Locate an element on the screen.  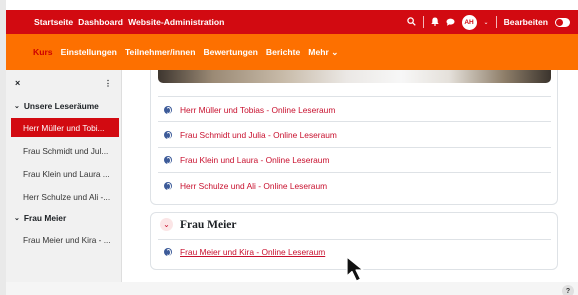
navbar-actions: AH ⌄ Bearbeiten is located at coordinates (488, 22).